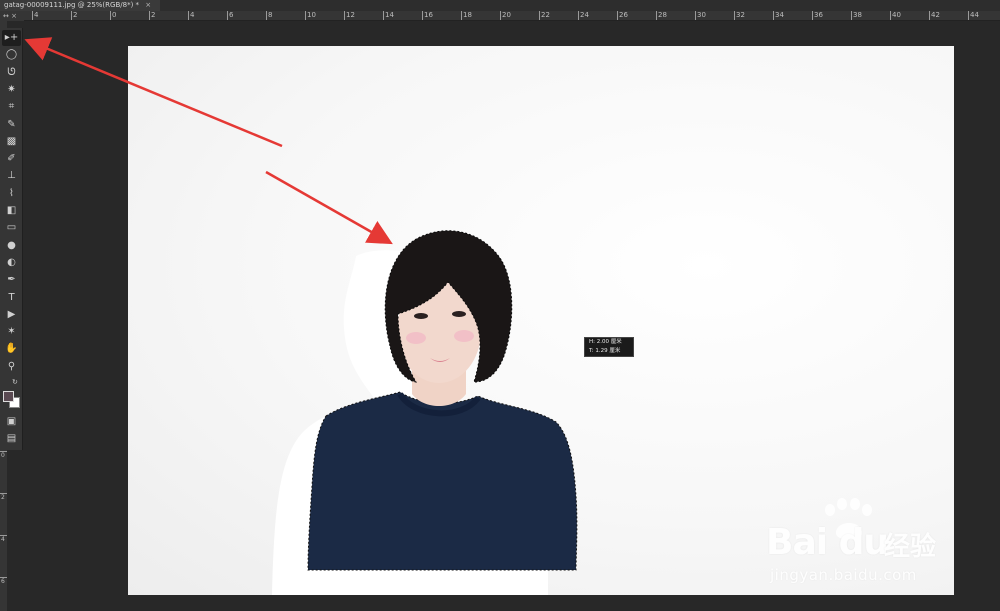  What do you see at coordinates (11, 211) in the screenshot?
I see `eraser-tool-icon: ◧` at bounding box center [11, 211].